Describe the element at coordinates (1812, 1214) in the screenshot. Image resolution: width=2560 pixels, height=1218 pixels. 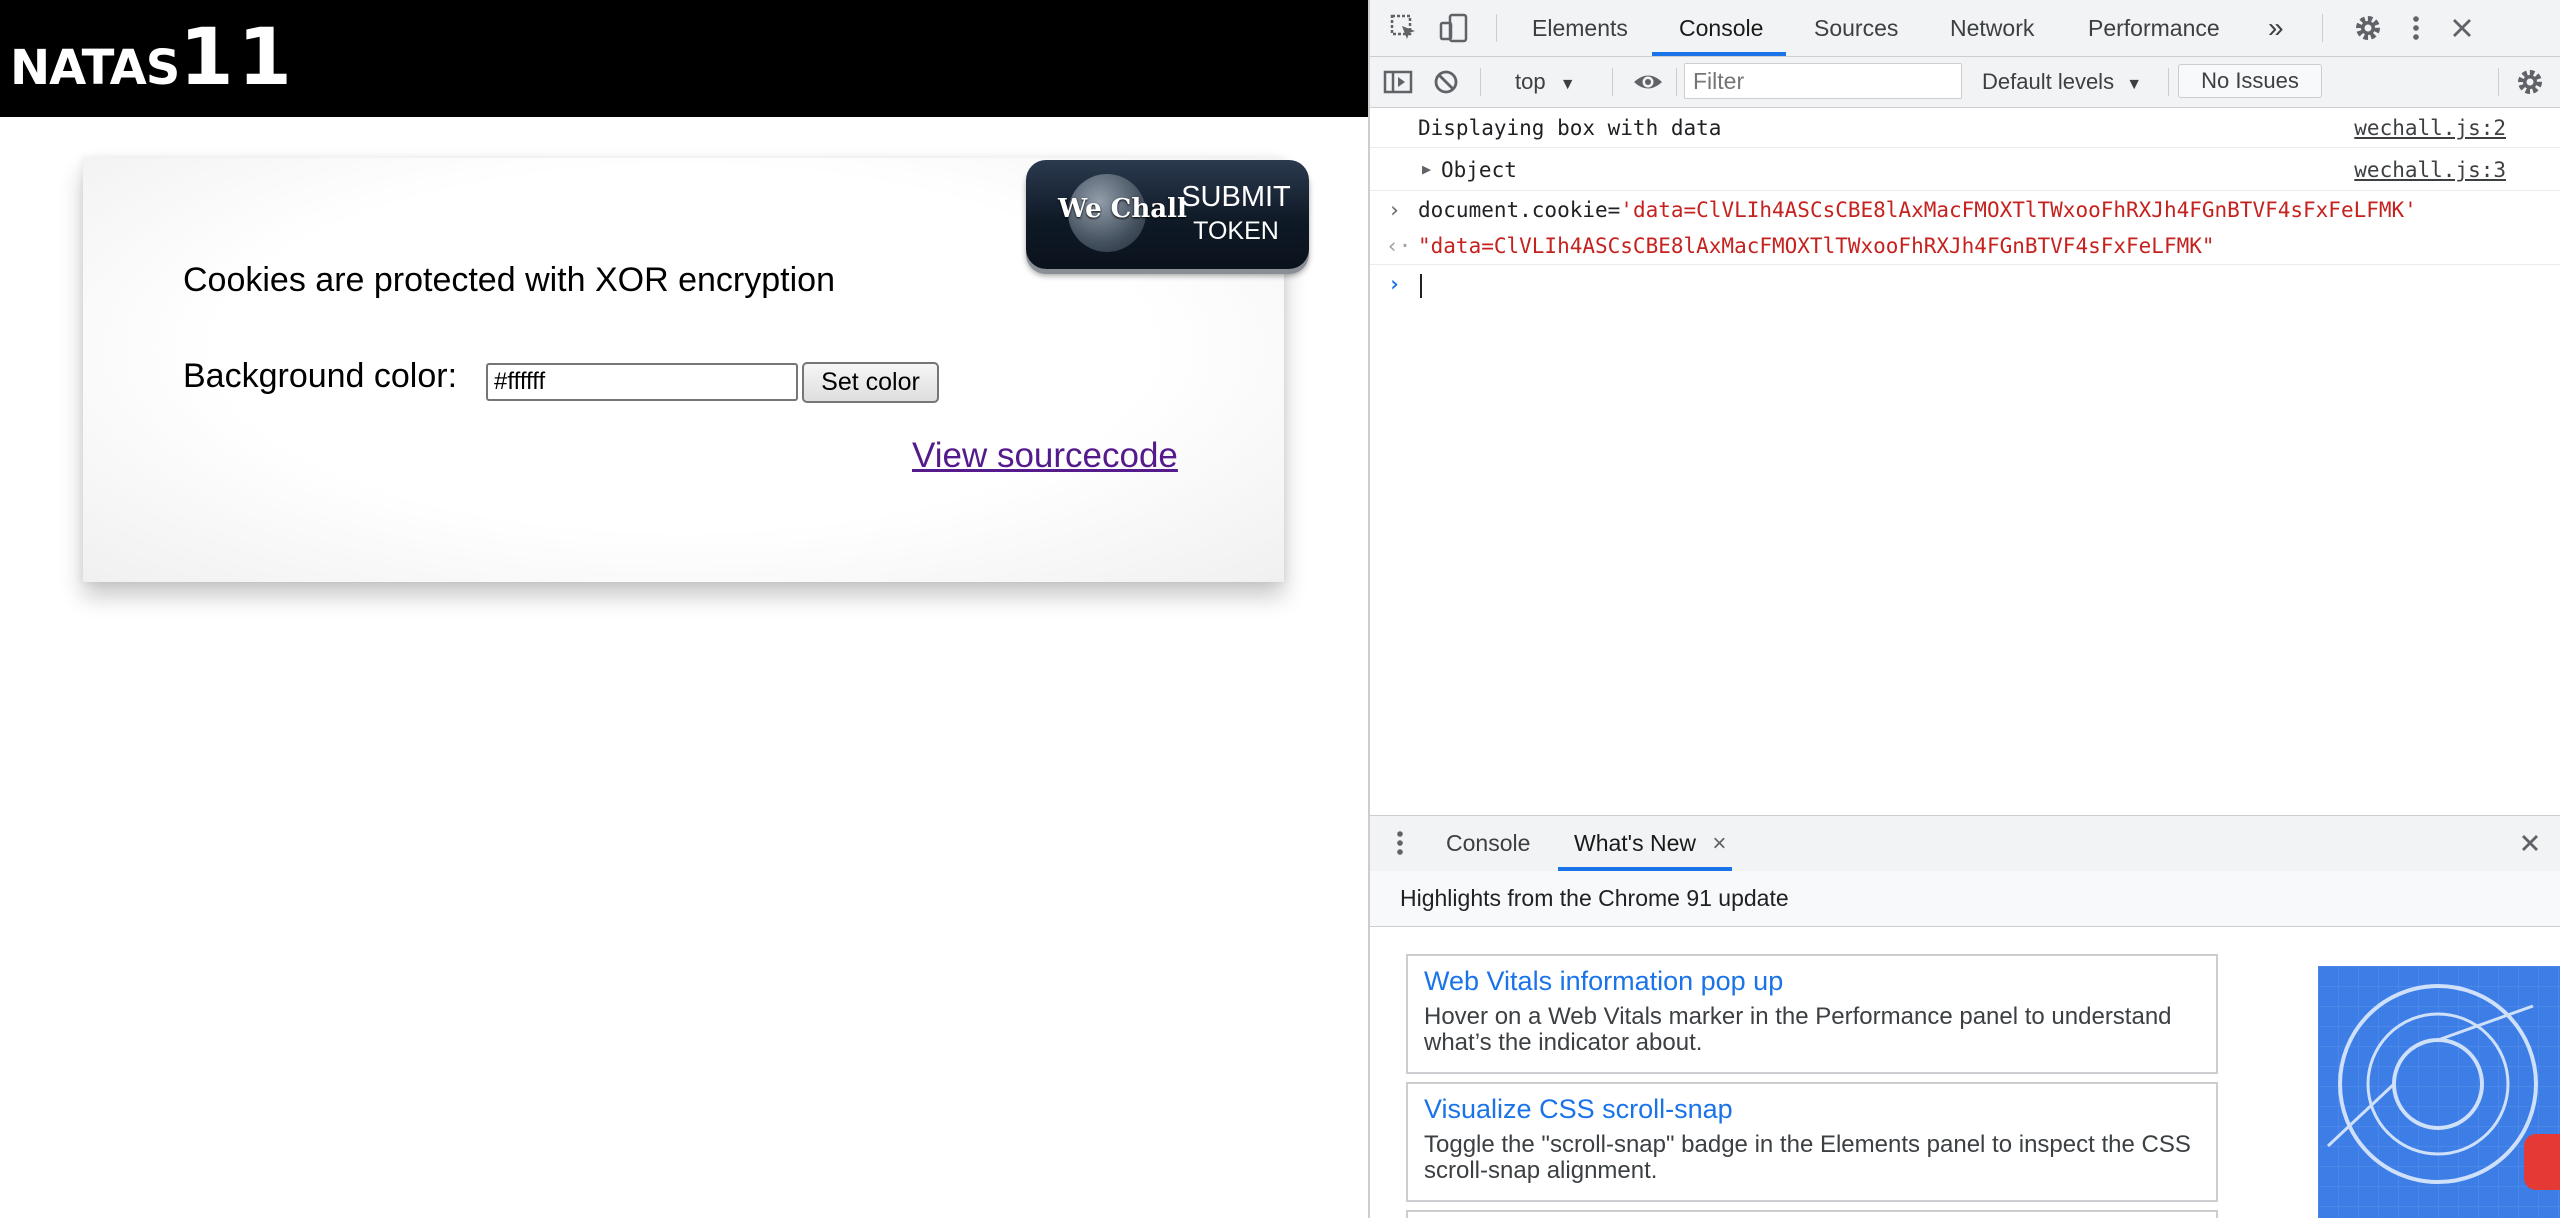
I see `whats-new-card` at that location.